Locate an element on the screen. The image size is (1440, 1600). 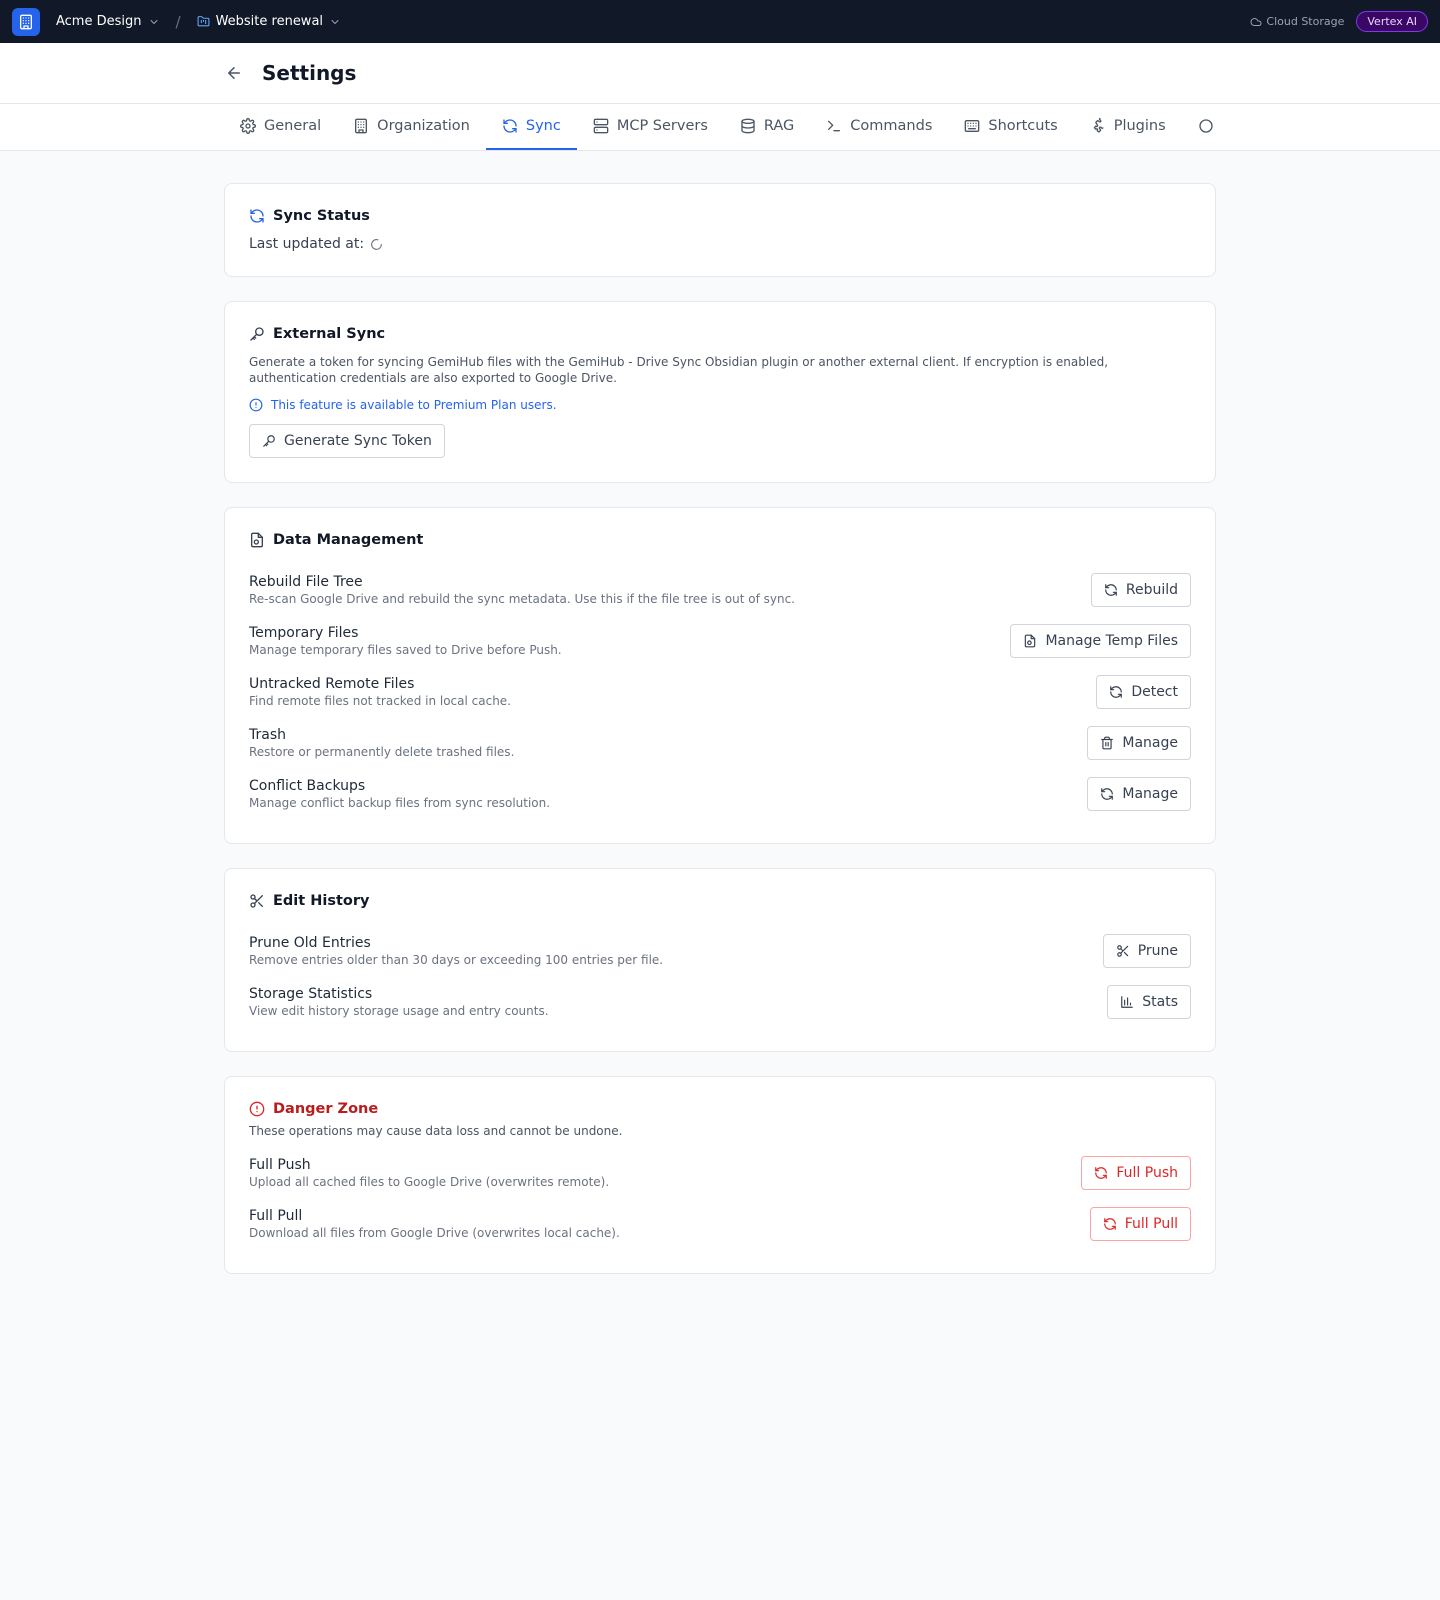
tab-label: MCP Servers is located at coordinates (662, 126).